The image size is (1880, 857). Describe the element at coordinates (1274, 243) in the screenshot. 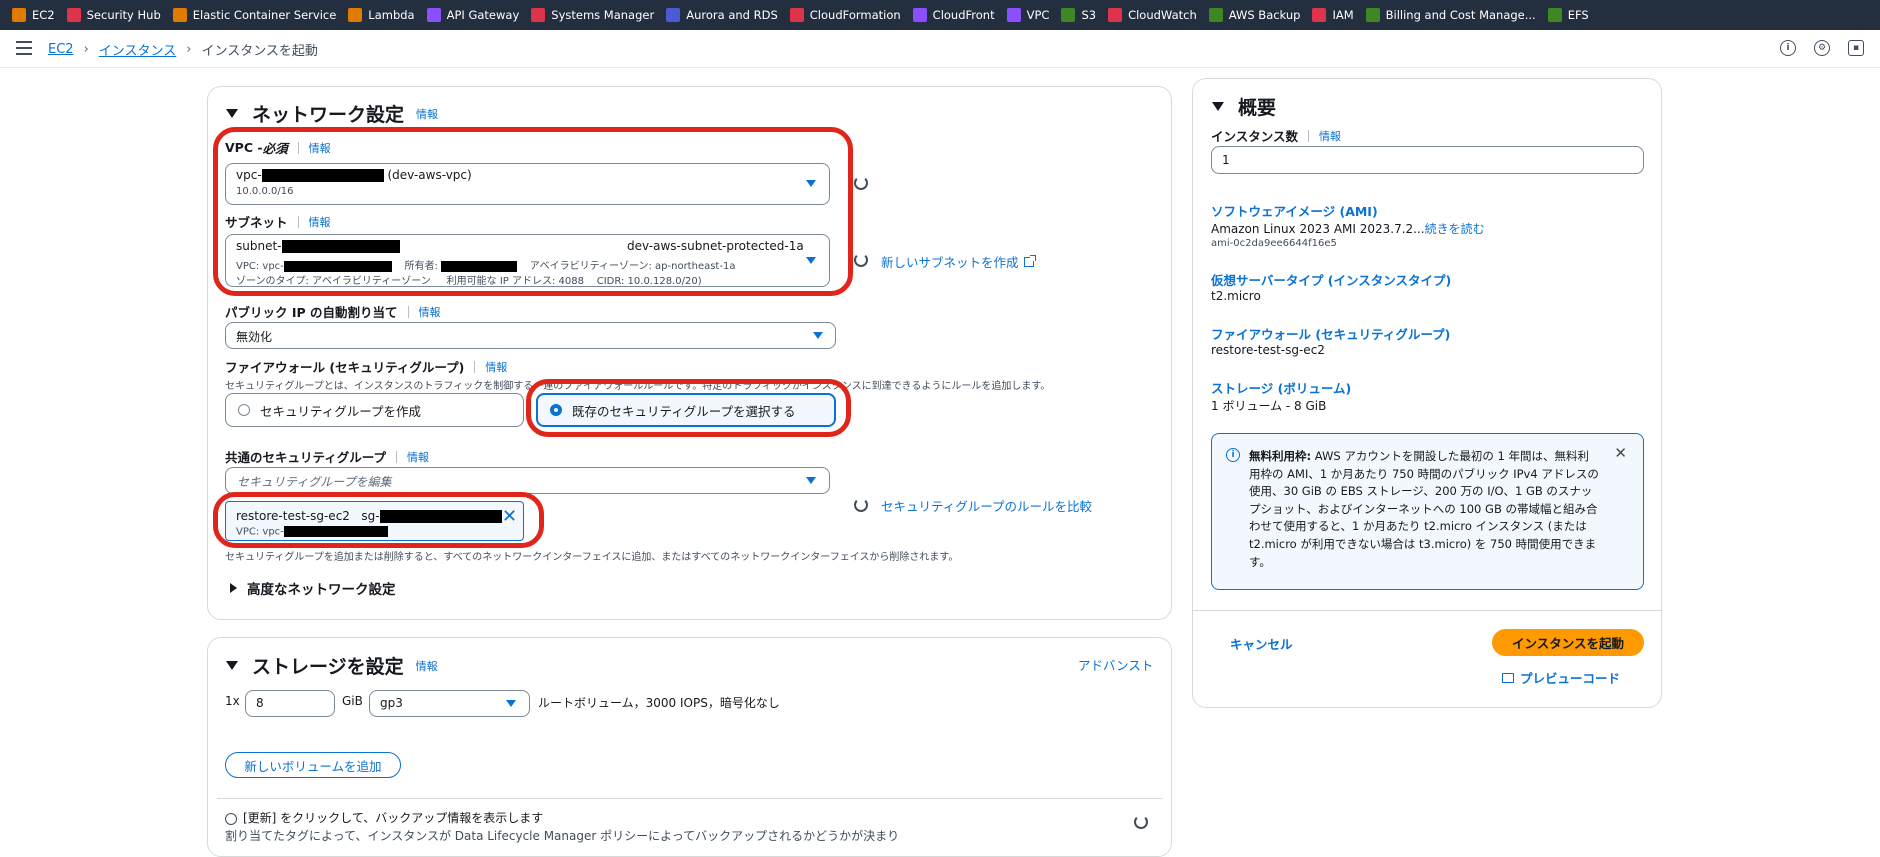

I see `ami-id: ami-0c2da9ee6644f16e5` at that location.